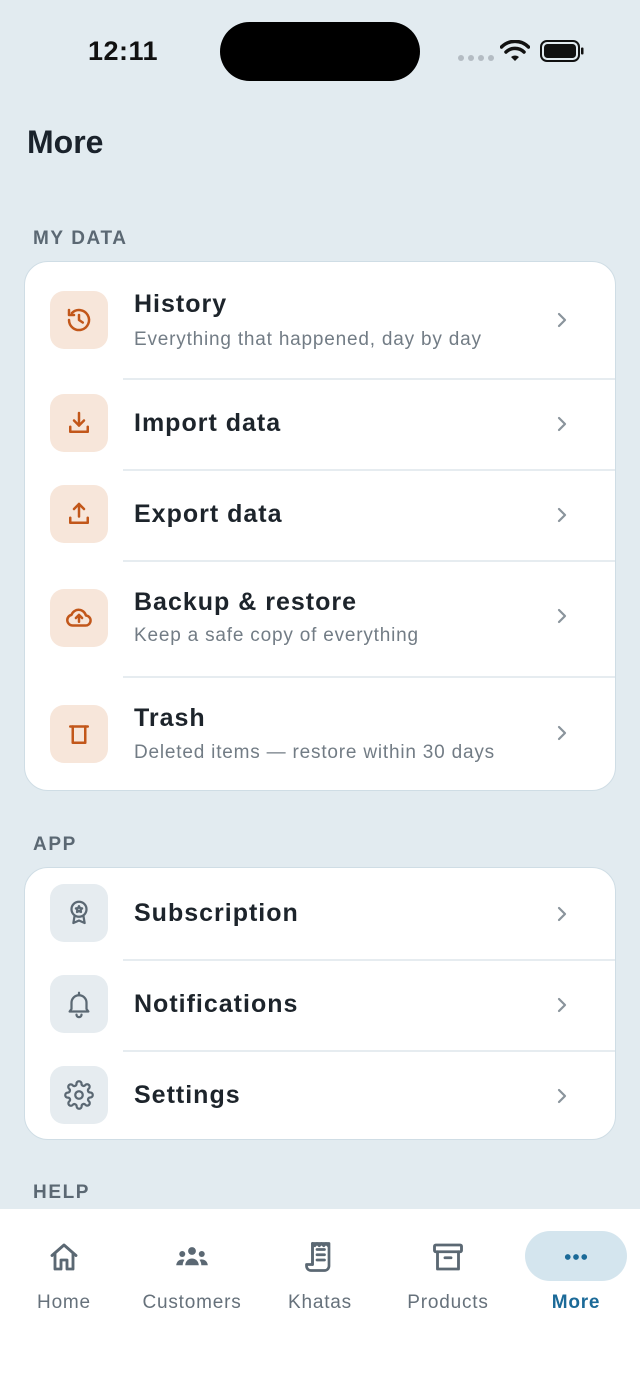 This screenshot has height=1391, width=640. What do you see at coordinates (79, 423) in the screenshot?
I see `download-icon` at bounding box center [79, 423].